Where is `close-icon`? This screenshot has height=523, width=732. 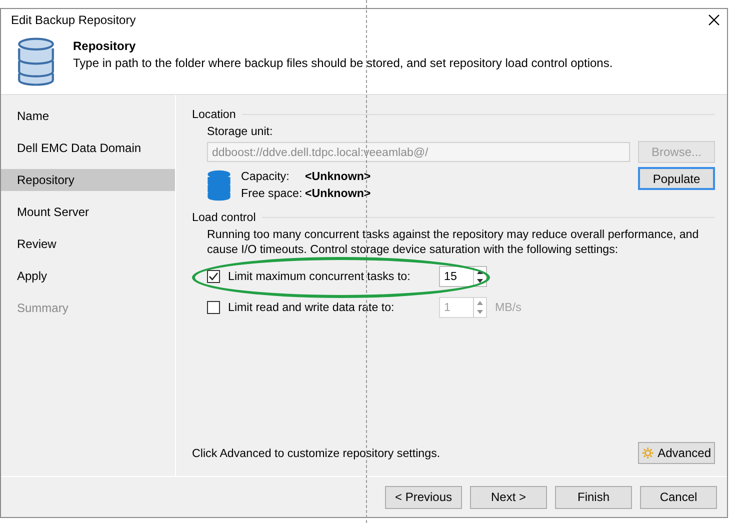 close-icon is located at coordinates (714, 20).